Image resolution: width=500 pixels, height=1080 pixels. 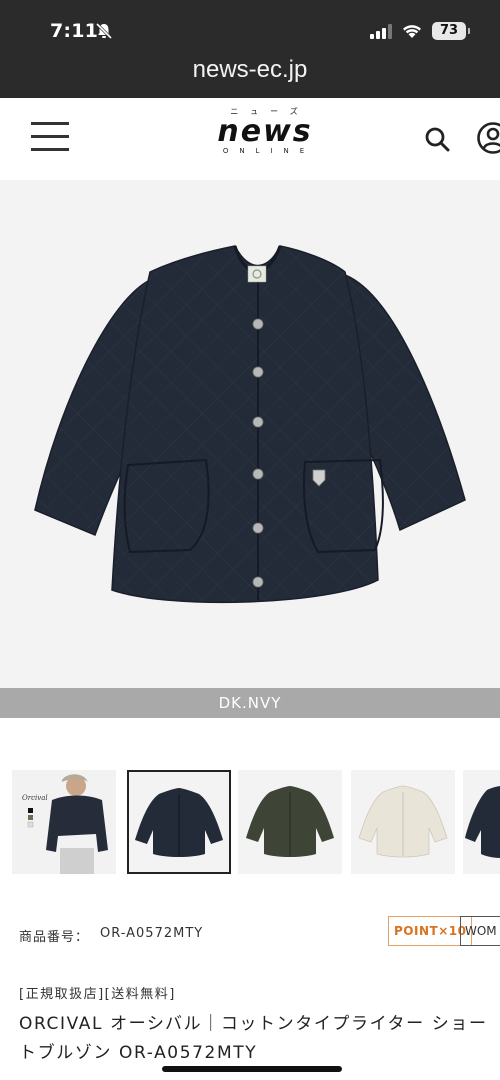 I want to click on signal-icon, so click(x=381, y=31).